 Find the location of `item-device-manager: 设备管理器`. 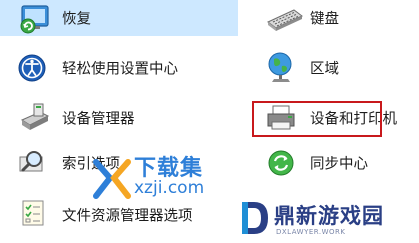

item-device-manager: 设备管理器 is located at coordinates (126, 118).